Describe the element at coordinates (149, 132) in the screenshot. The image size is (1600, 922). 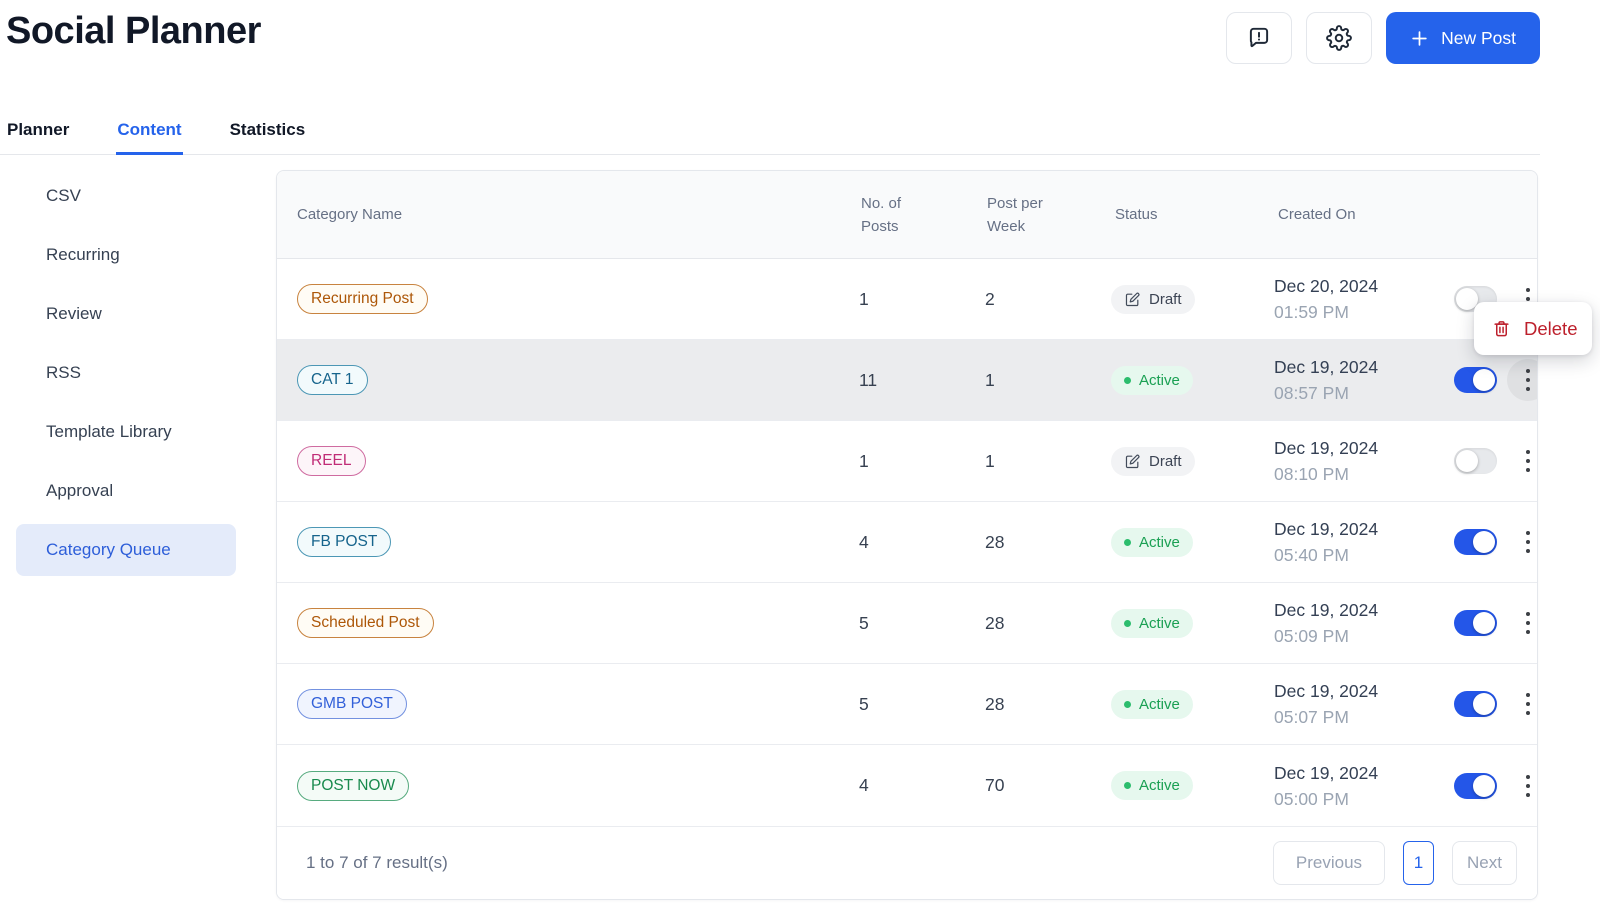
I see `tab-content: Content` at that location.